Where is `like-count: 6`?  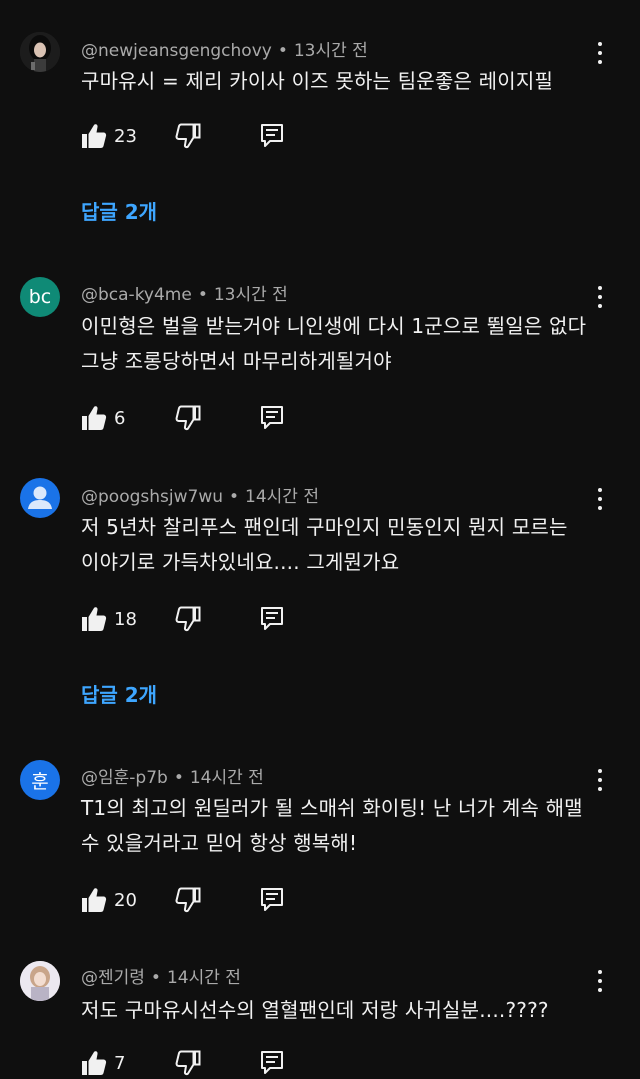 like-count: 6 is located at coordinates (120, 418).